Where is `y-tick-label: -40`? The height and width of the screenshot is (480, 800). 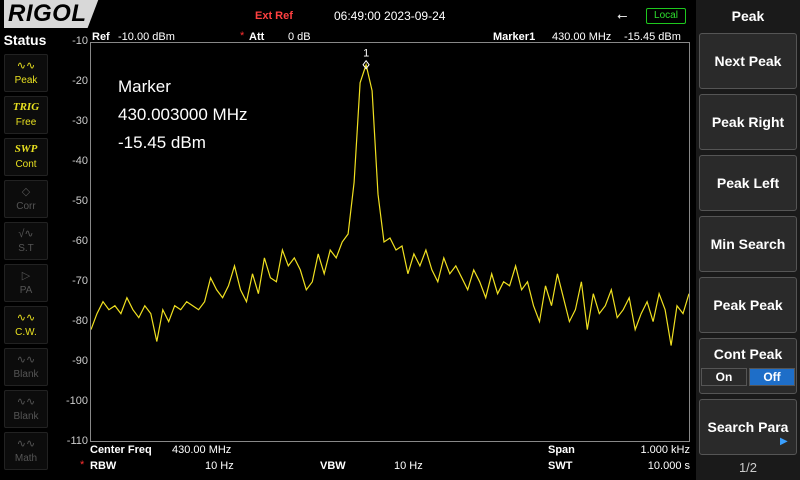
y-tick-label: -40 is located at coordinates (80, 161).